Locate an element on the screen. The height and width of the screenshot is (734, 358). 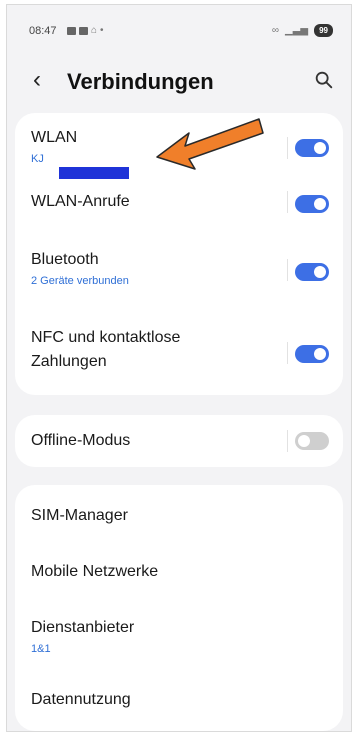
bluetooth-toggle is located at coordinates (312, 272).